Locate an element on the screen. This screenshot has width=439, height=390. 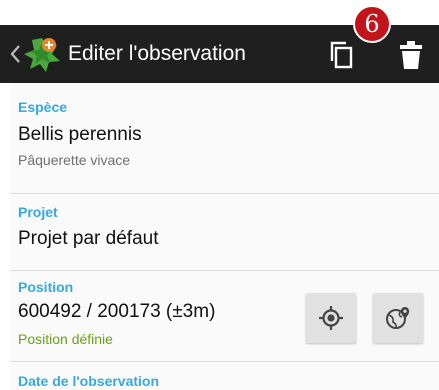
chevron-left-icon is located at coordinates (15, 54).